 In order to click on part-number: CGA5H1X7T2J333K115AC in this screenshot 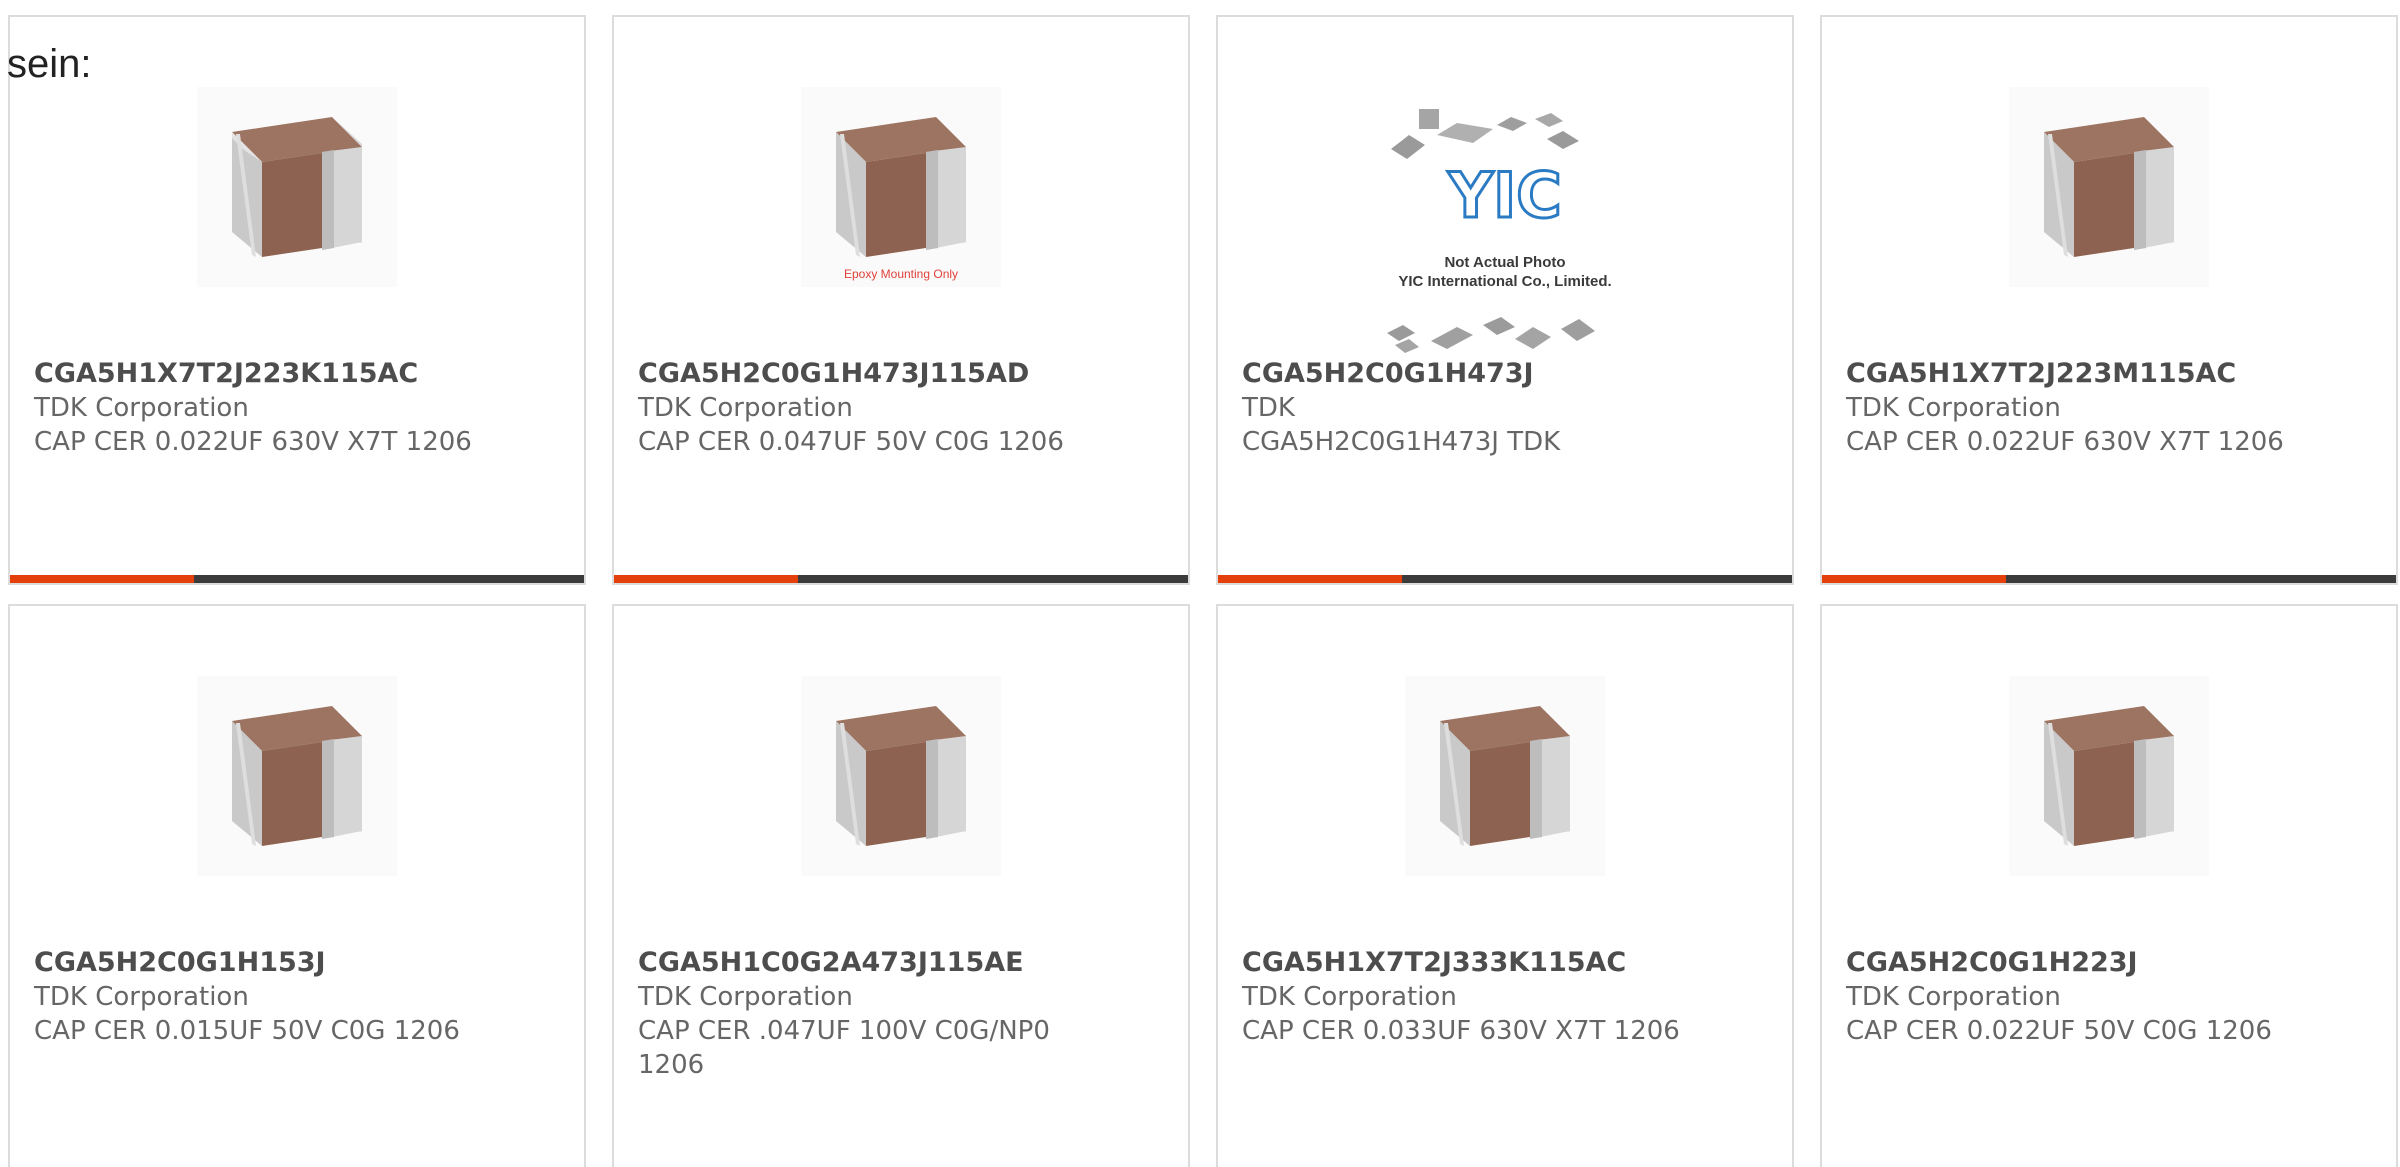, I will do `click(1505, 963)`.